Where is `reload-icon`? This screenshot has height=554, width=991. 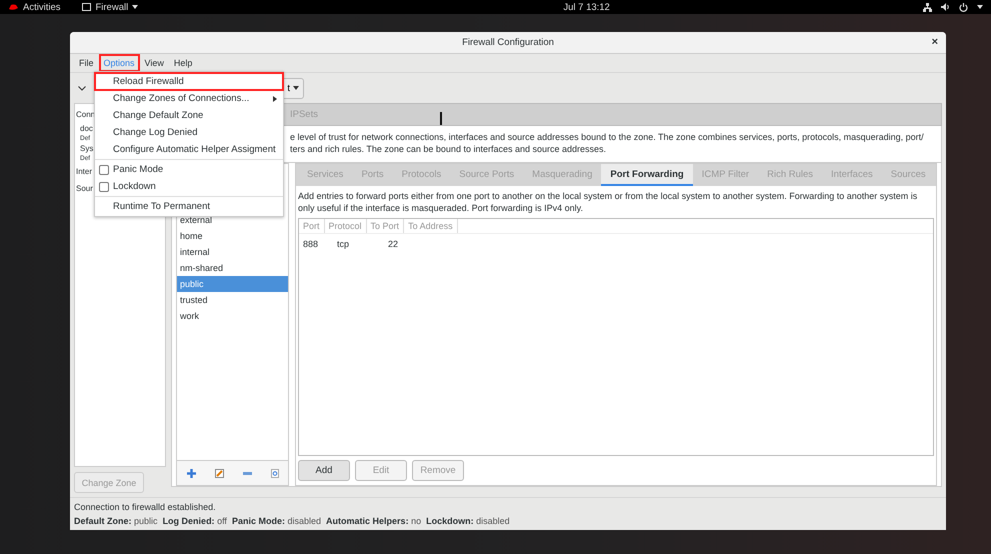
reload-icon is located at coordinates (274, 473).